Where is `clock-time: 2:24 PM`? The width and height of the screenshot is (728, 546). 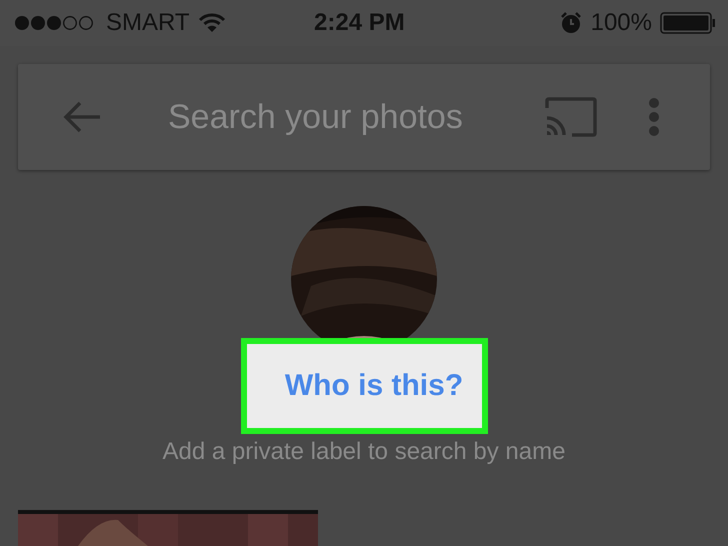
clock-time: 2:24 PM is located at coordinates (359, 23).